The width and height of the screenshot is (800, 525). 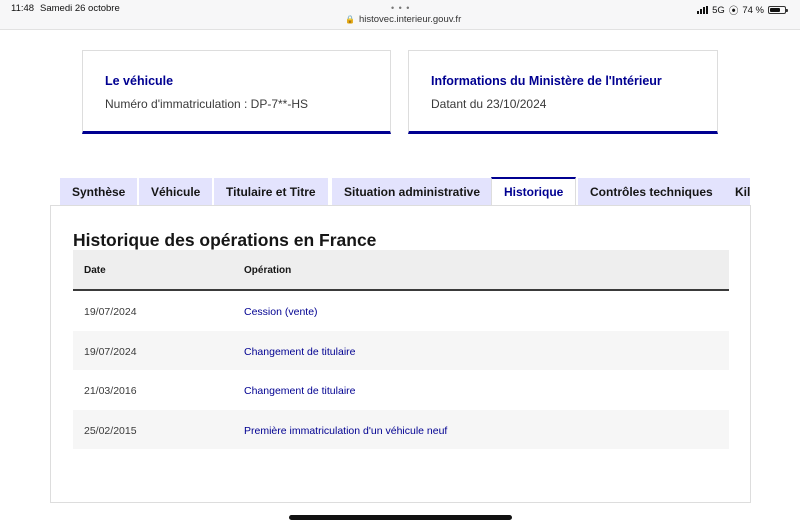 I want to click on table-header: Date Opération, so click(x=401, y=270).